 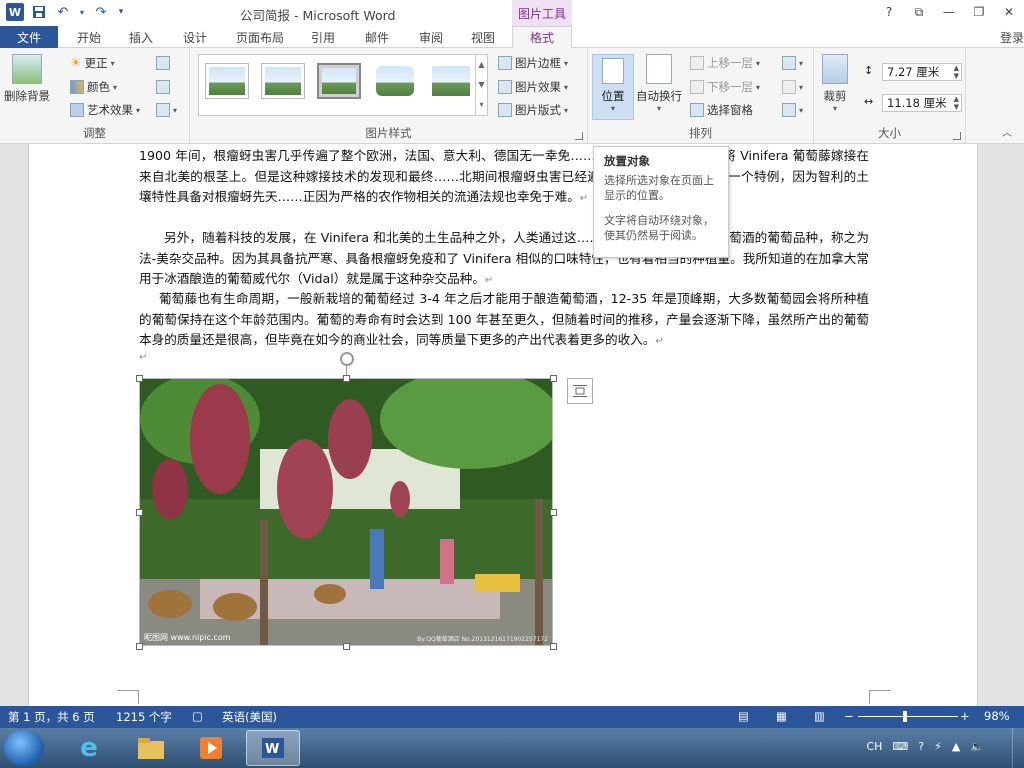 I want to click on resize-handle-se, so click(x=553, y=646).